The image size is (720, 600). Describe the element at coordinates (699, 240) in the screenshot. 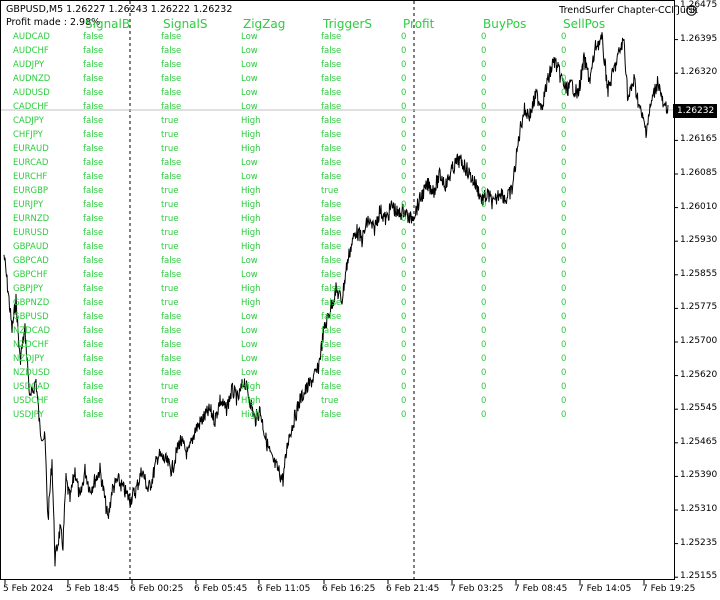

I see `price-axis-label: 1.25930` at that location.